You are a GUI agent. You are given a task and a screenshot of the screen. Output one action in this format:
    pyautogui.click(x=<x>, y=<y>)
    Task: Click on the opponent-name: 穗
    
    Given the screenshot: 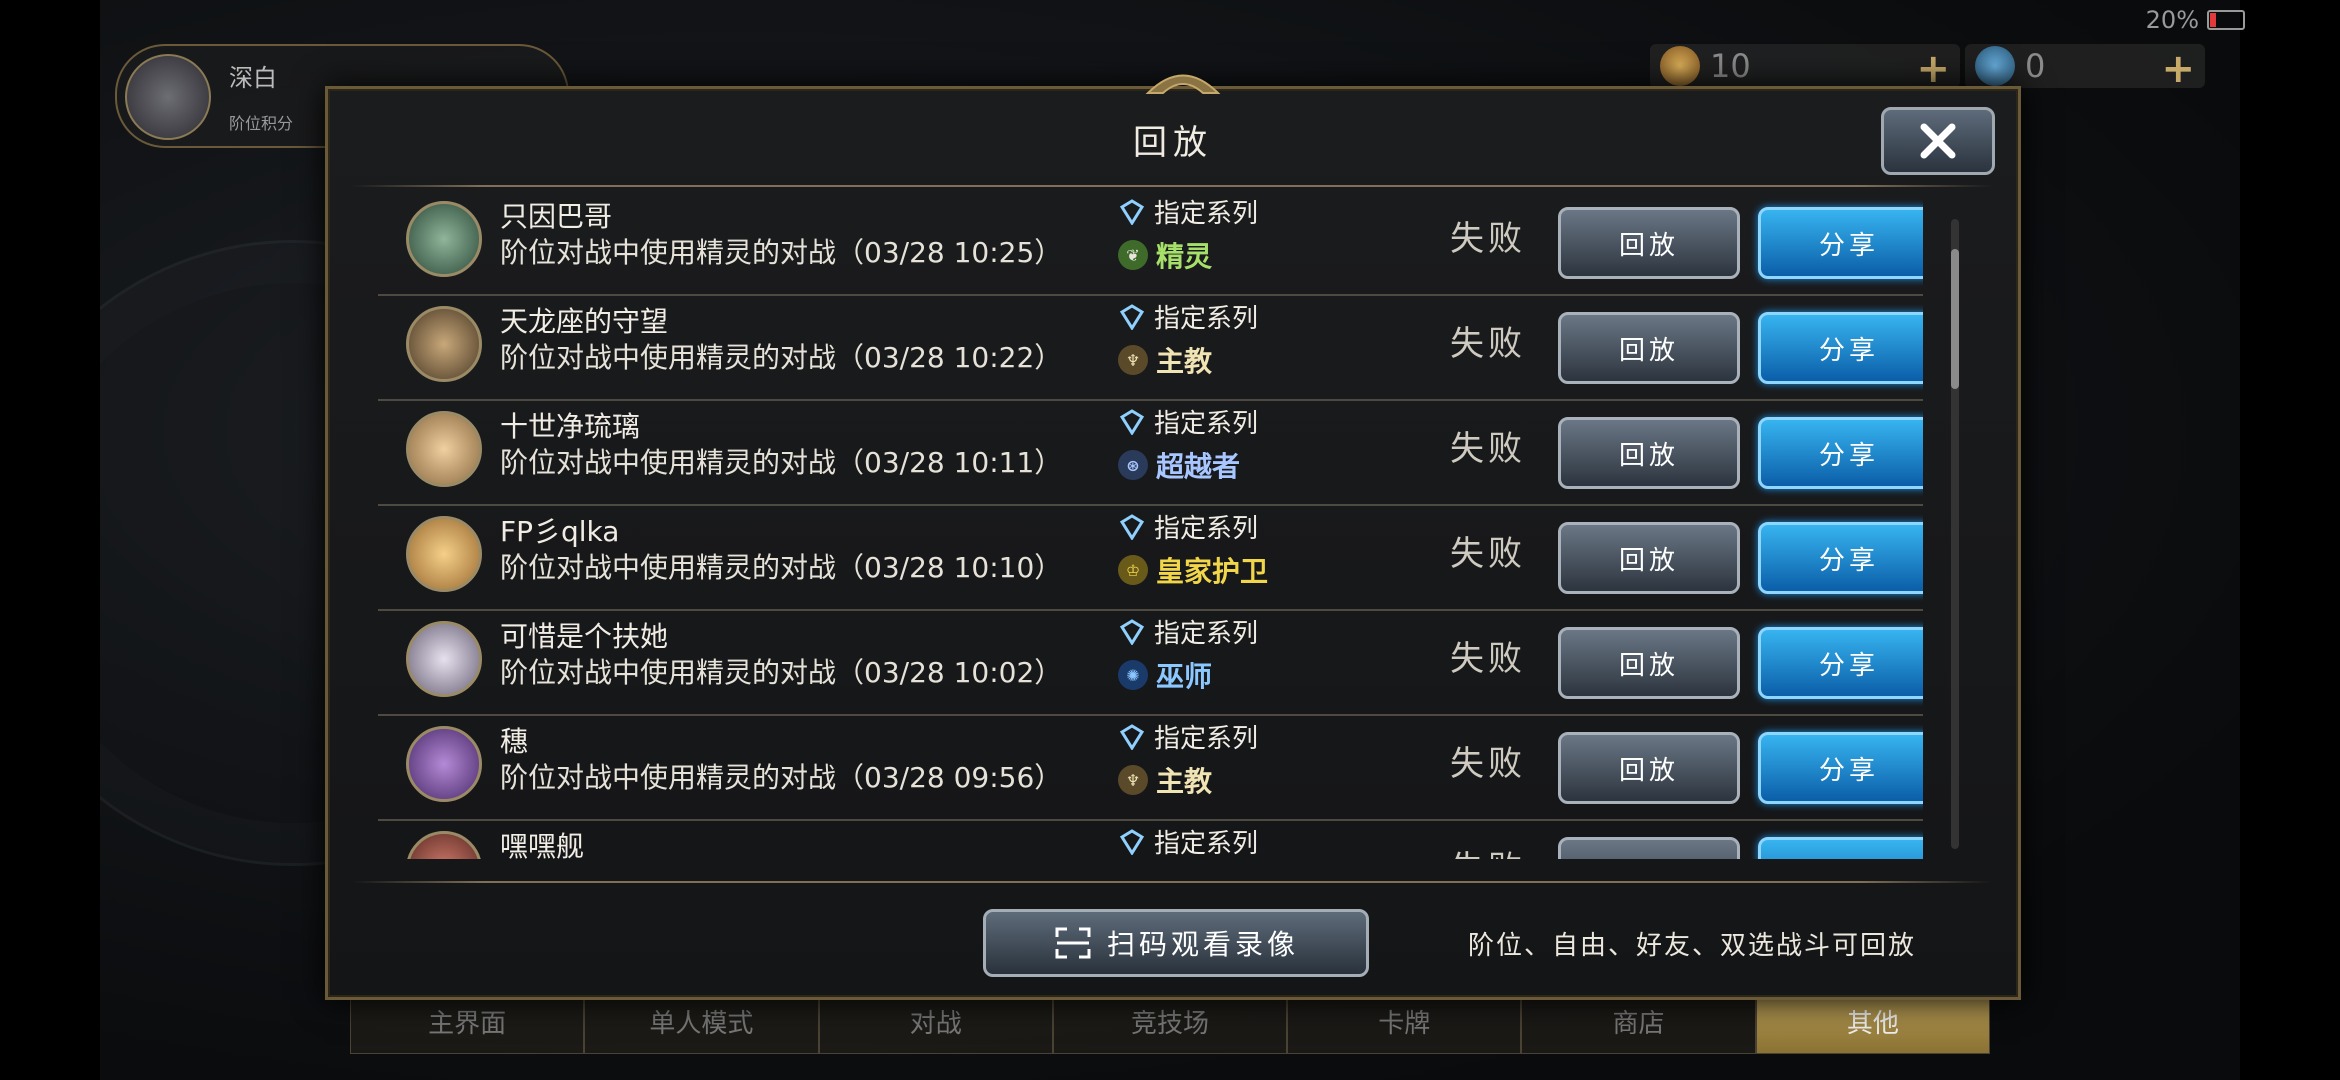 What is the action you would take?
    pyautogui.click(x=514, y=741)
    